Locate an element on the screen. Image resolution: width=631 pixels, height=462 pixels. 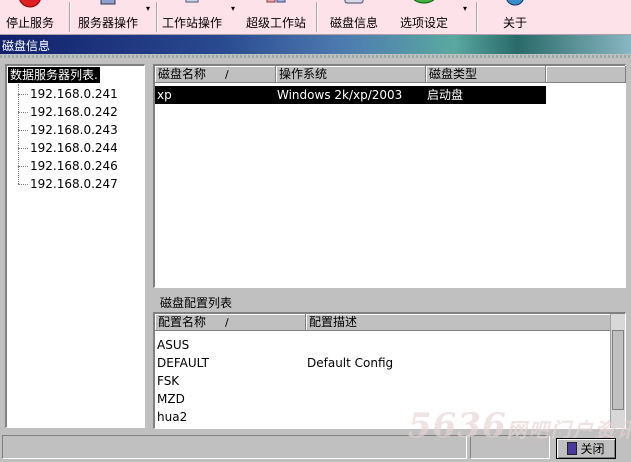
workstation-ops-button: 工作站操作 is located at coordinates (192, 17).